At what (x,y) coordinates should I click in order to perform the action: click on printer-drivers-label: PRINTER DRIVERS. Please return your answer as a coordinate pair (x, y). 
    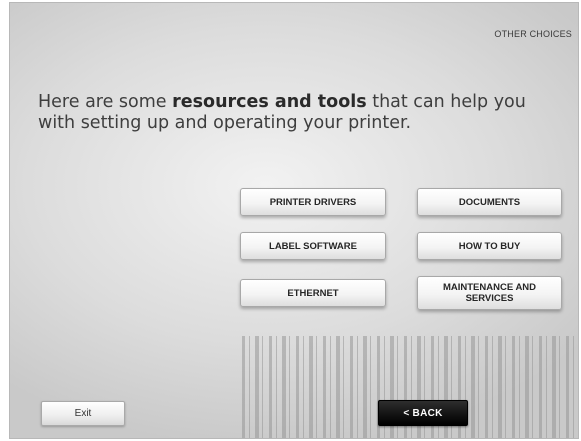
    Looking at the image, I should click on (313, 202).